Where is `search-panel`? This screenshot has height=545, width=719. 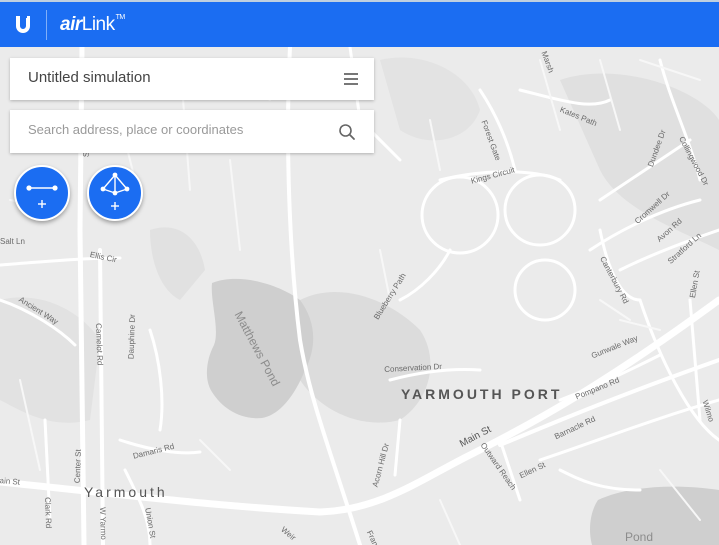 search-panel is located at coordinates (192, 131).